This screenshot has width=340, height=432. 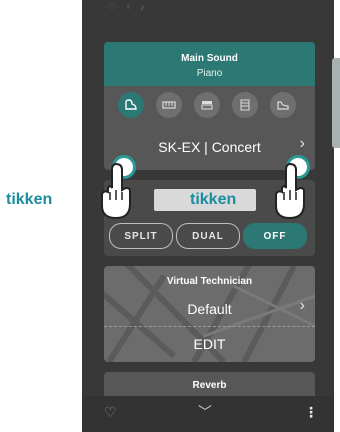 I want to click on virtual-technician-value: Default, so click(x=209, y=309).